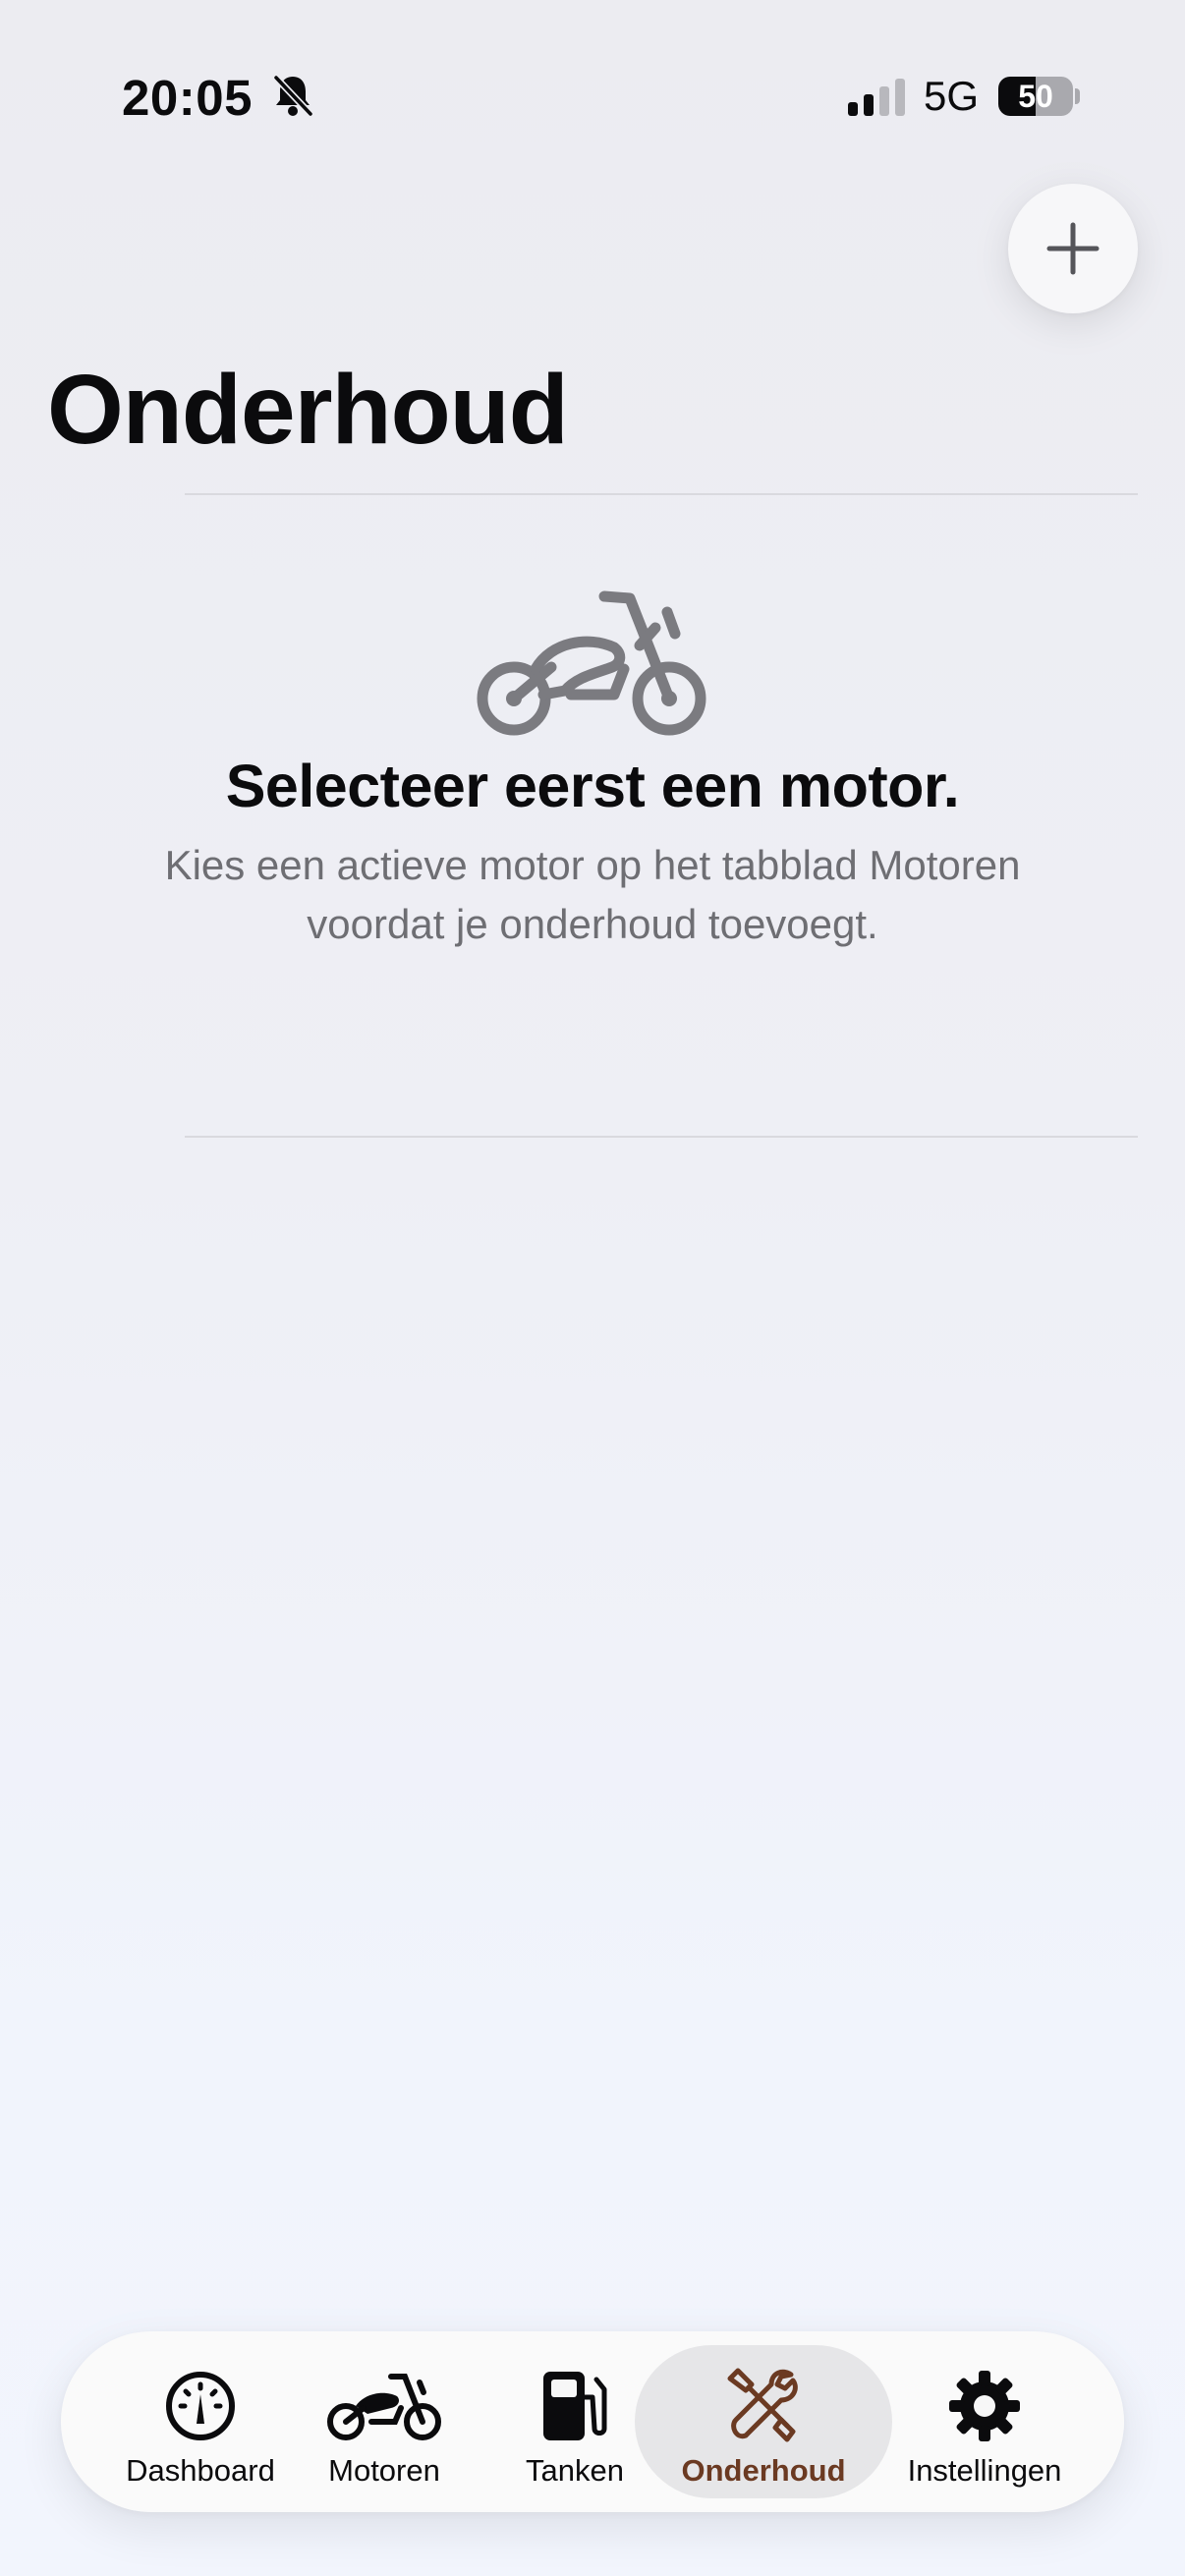 This screenshot has height=2576, width=1185. What do you see at coordinates (763, 2405) in the screenshot?
I see `wrench-screwdriver-icon` at bounding box center [763, 2405].